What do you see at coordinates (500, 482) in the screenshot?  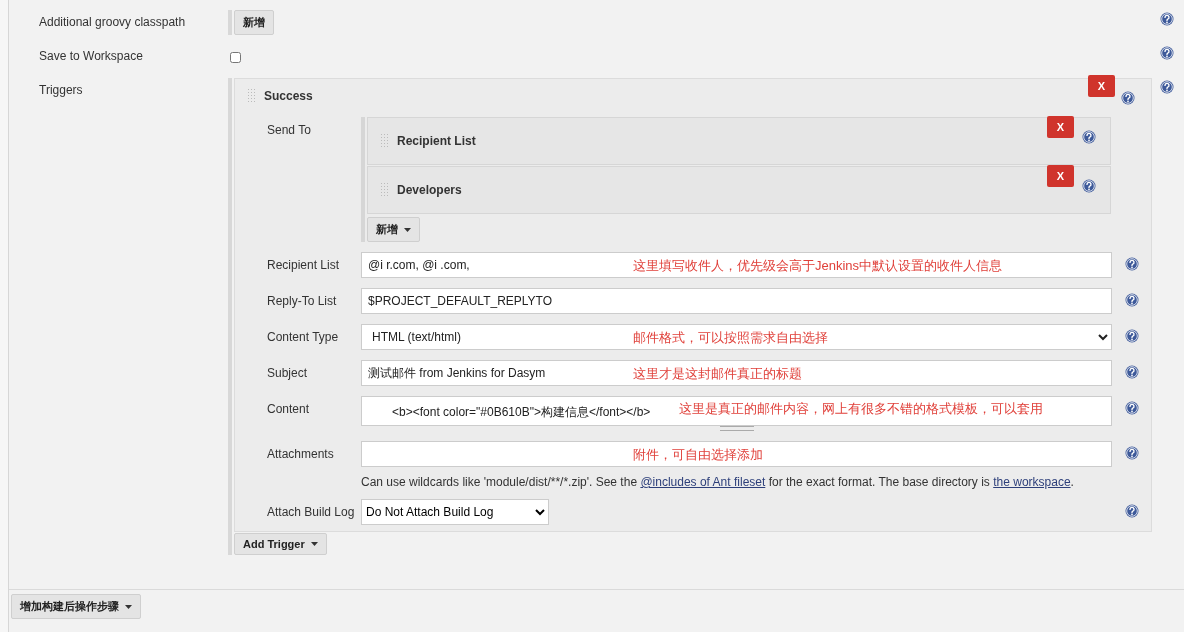 I see `help-text: Can use wildcards like 'module/dist/**/*.zip'. See the` at bounding box center [500, 482].